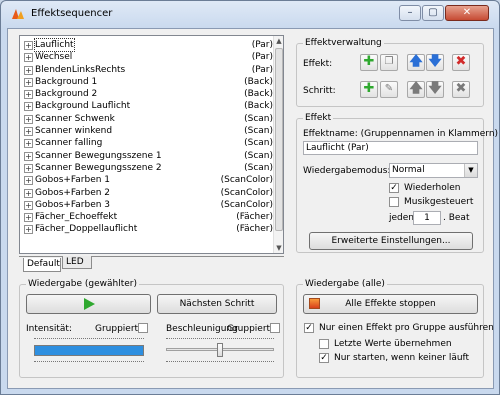 This screenshot has height=395, width=500. Describe the element at coordinates (72, 13) in the screenshot. I see `window-title: Effektsequencer` at that location.